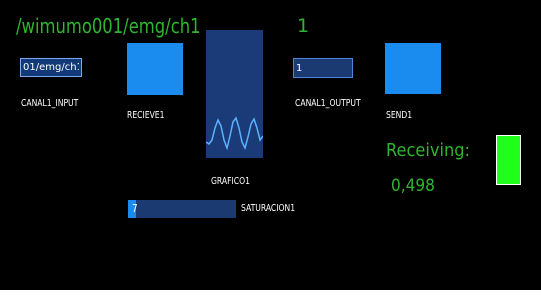 This screenshot has height=308, width=541. I want to click on output-number-display: 1, so click(303, 26).